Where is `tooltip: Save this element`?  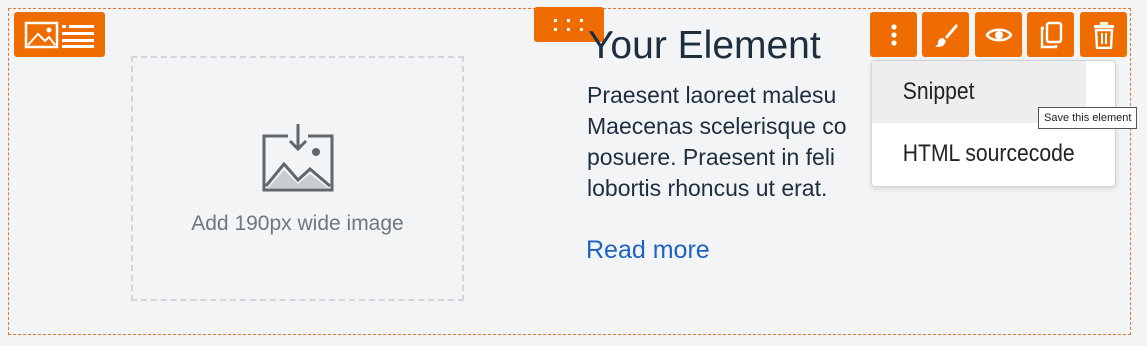
tooltip: Save this element is located at coordinates (1088, 118).